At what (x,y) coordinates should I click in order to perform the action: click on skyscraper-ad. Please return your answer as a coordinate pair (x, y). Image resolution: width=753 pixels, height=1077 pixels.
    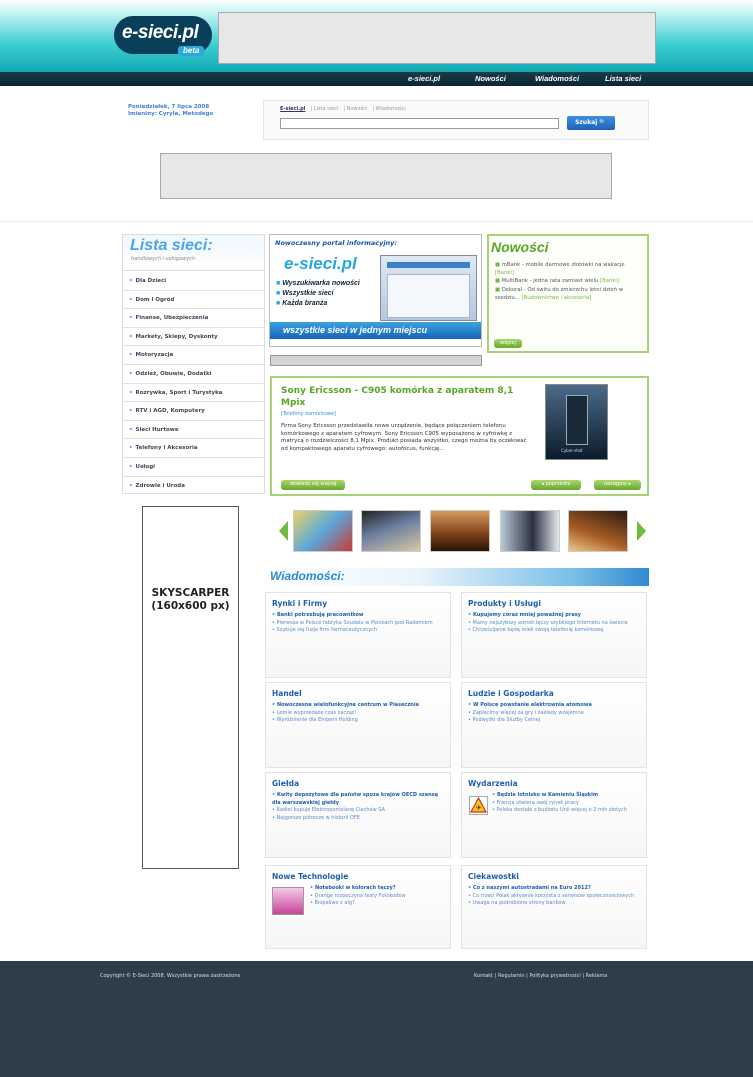
    Looking at the image, I should click on (190, 687).